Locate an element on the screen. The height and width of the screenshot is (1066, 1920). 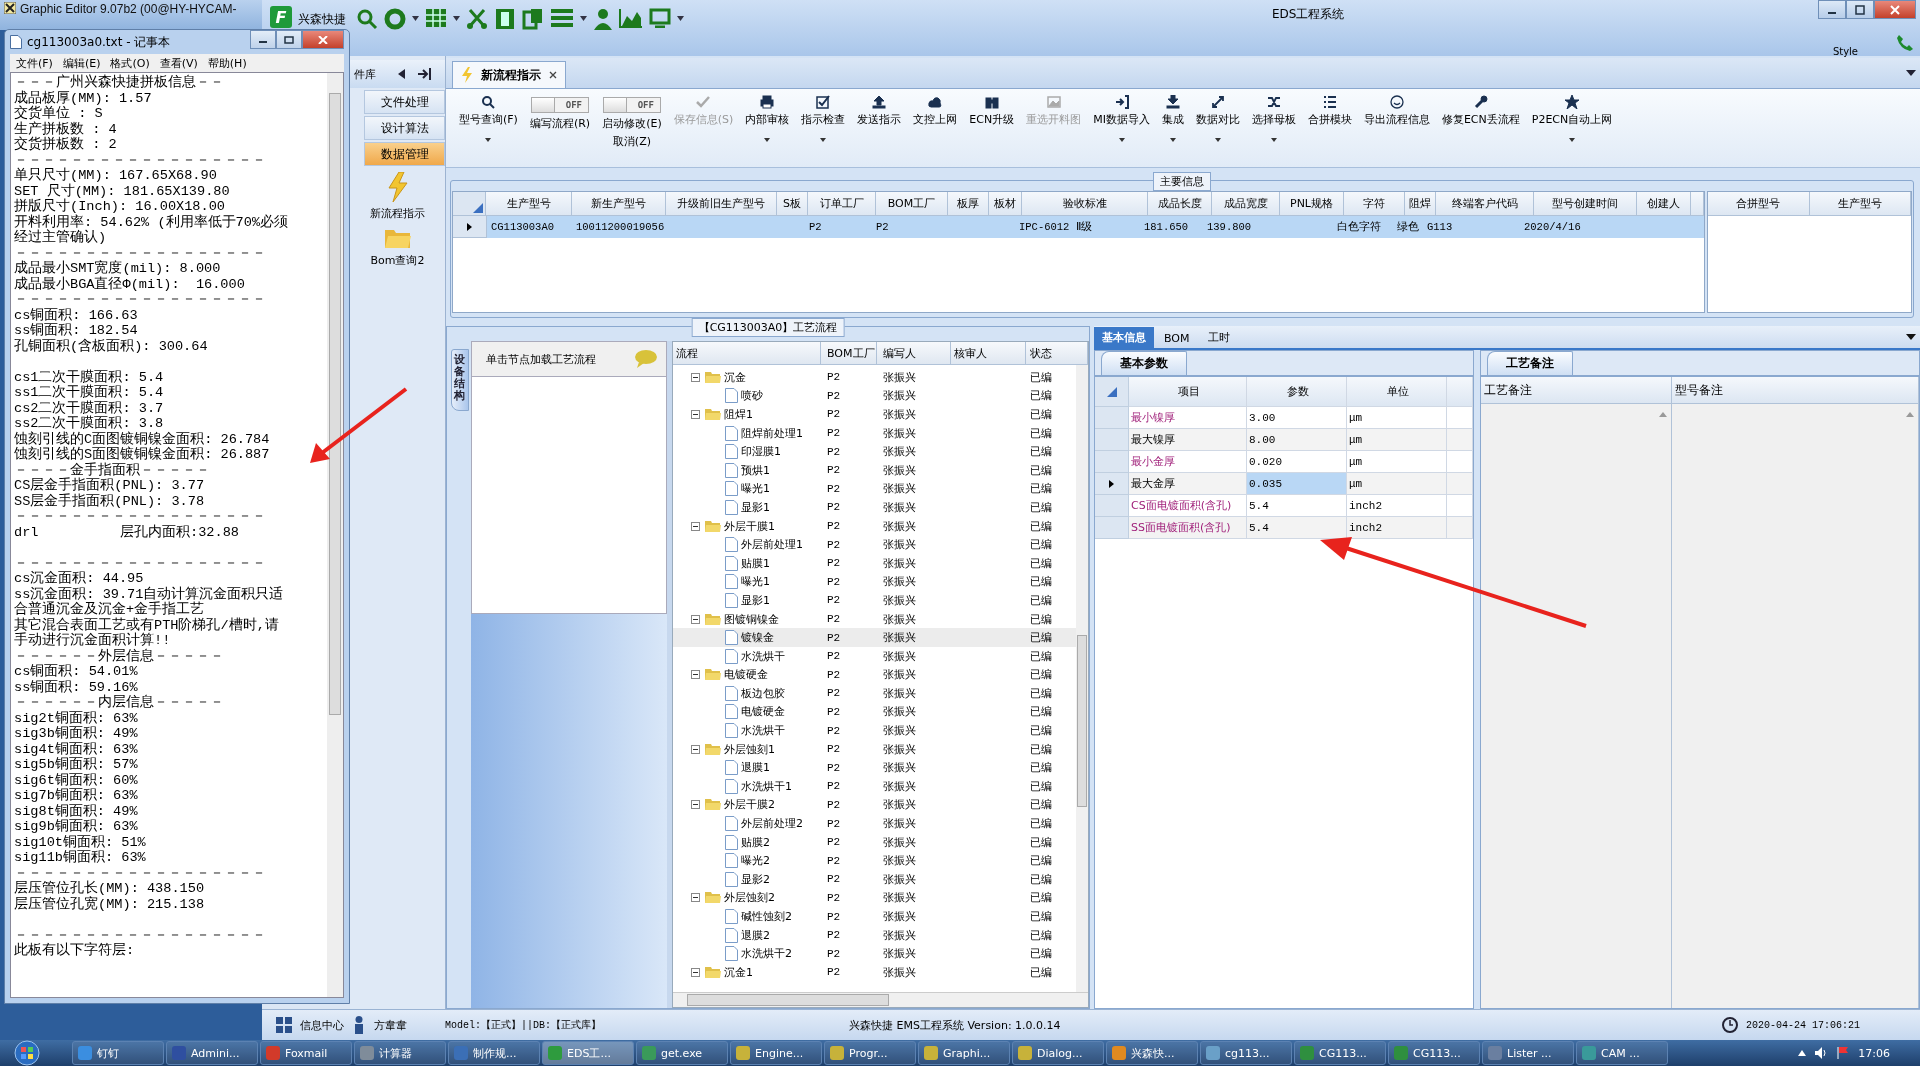
table-row: CG113003A0 10011200019056 P2 P2 IPC-6012 Ⅱ级 181.650 139.800 白色字符 绿色 G113 2020/4/16 is located at coordinates (1078, 227).